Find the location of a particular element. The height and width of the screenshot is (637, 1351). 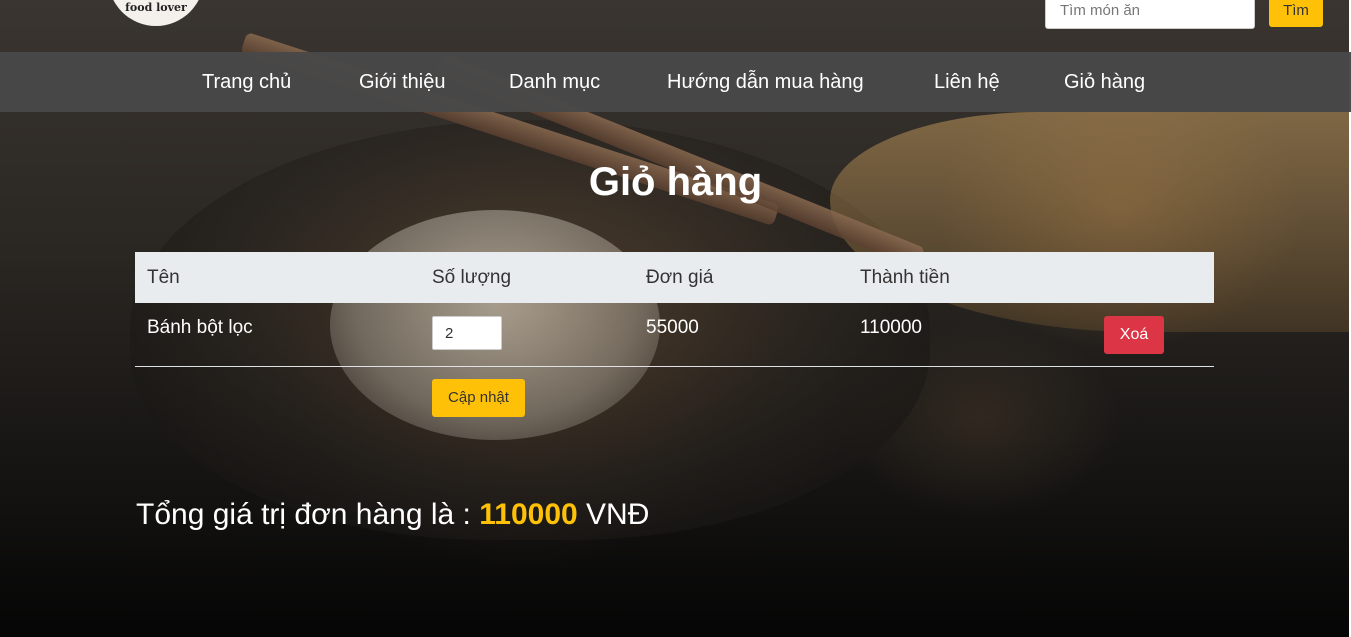

nav-item-shopping-guide: Hướng dẫn mua hàng is located at coordinates (765, 82).